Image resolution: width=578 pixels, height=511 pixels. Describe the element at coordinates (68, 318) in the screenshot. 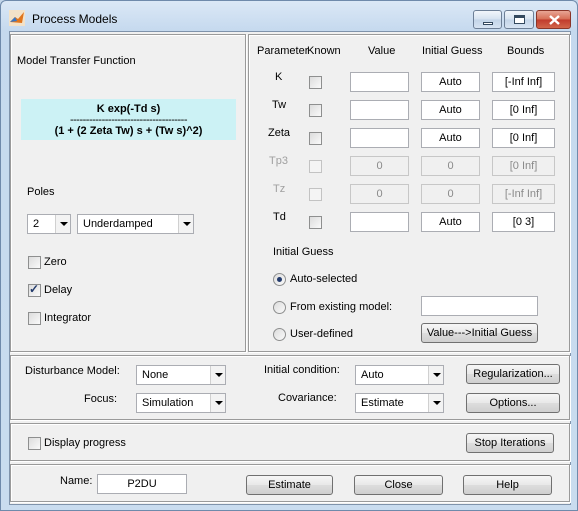

I see `integrator-label: Integrator` at that location.